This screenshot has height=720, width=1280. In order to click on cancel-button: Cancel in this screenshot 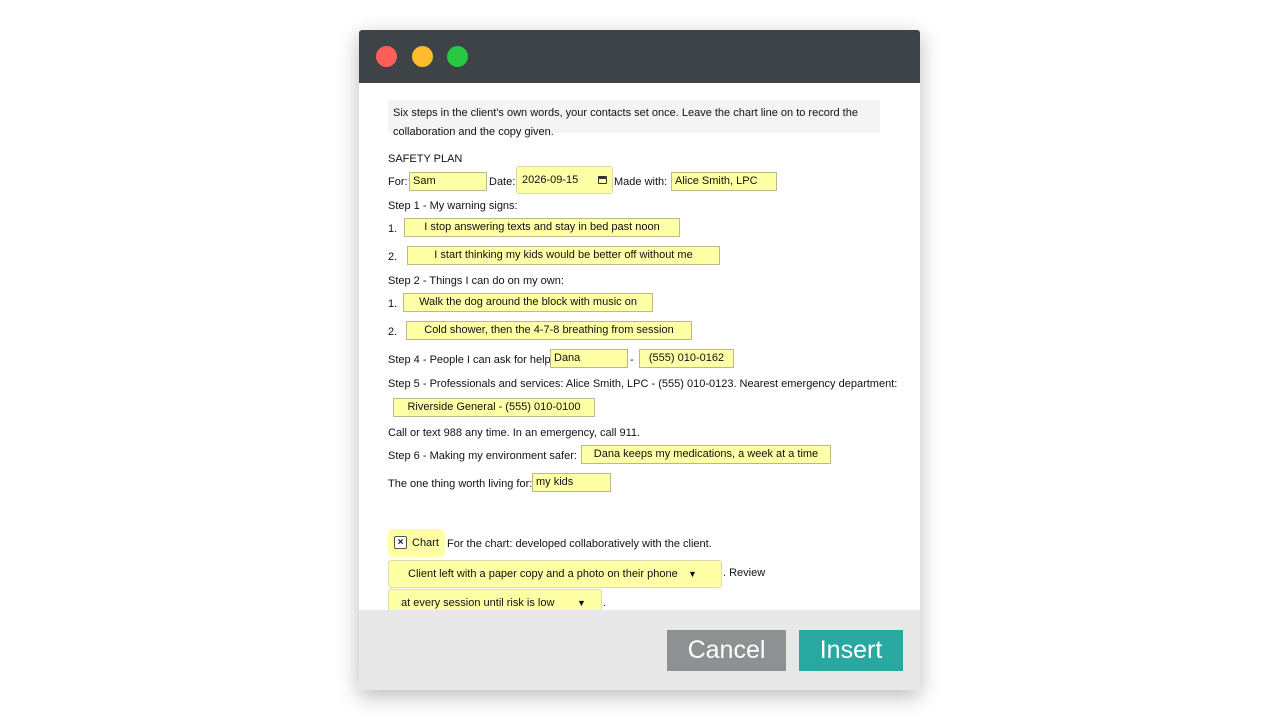, I will do `click(726, 650)`.